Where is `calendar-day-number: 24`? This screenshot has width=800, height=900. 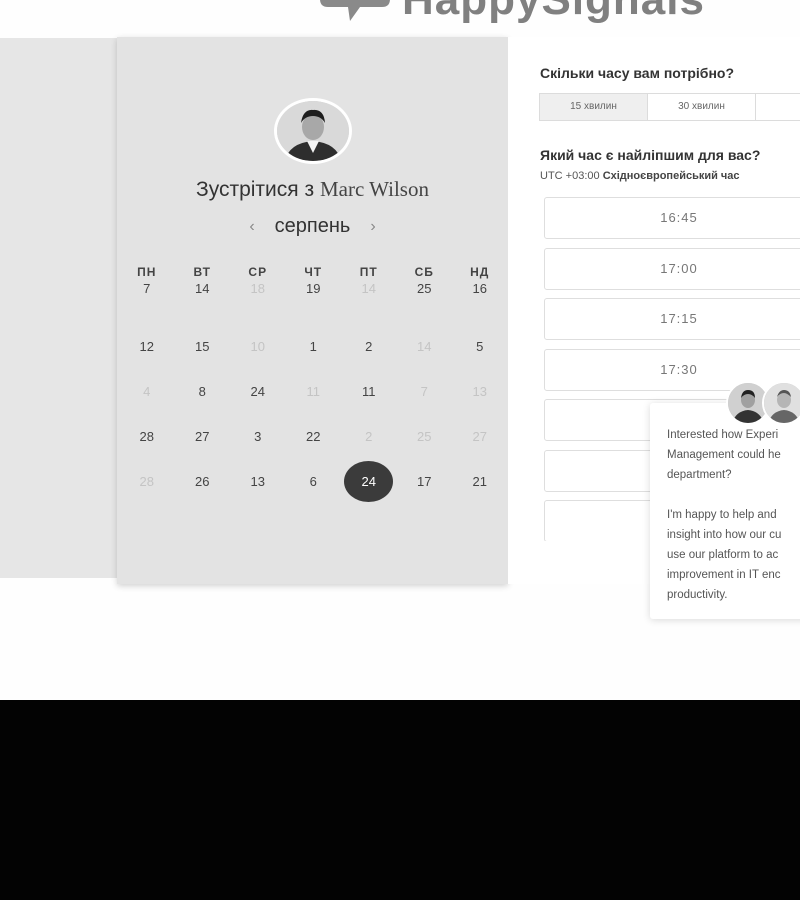 calendar-day-number: 24 is located at coordinates (369, 481).